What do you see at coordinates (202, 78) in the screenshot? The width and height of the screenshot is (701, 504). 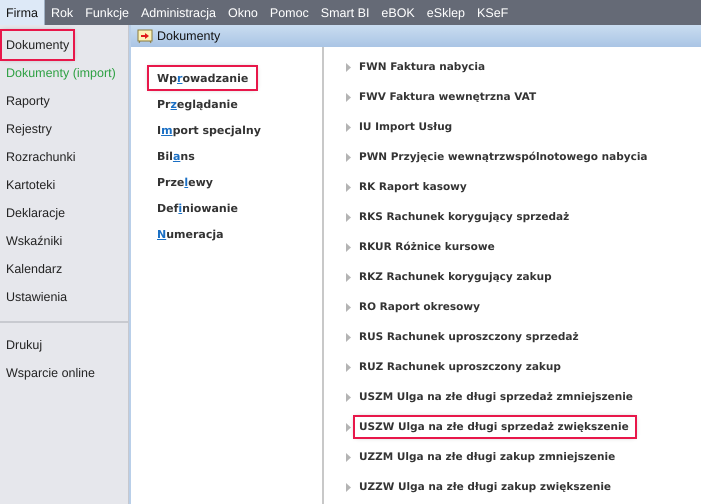 I see `section-link: Wprowadzanie` at bounding box center [202, 78].